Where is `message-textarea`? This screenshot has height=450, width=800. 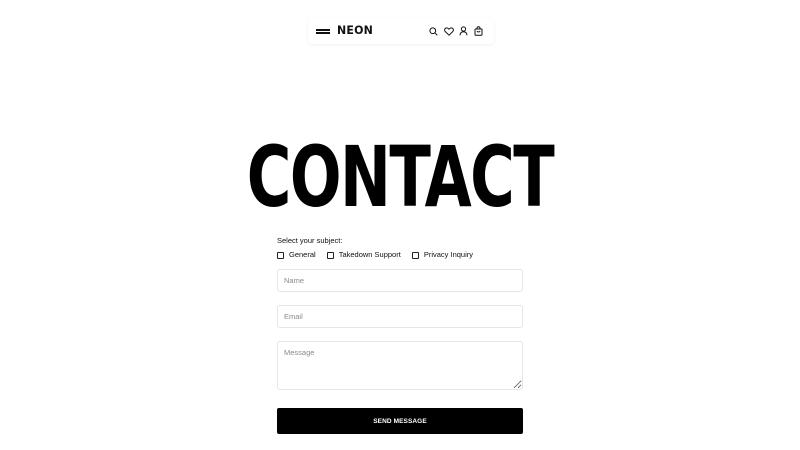
message-textarea is located at coordinates (400, 365).